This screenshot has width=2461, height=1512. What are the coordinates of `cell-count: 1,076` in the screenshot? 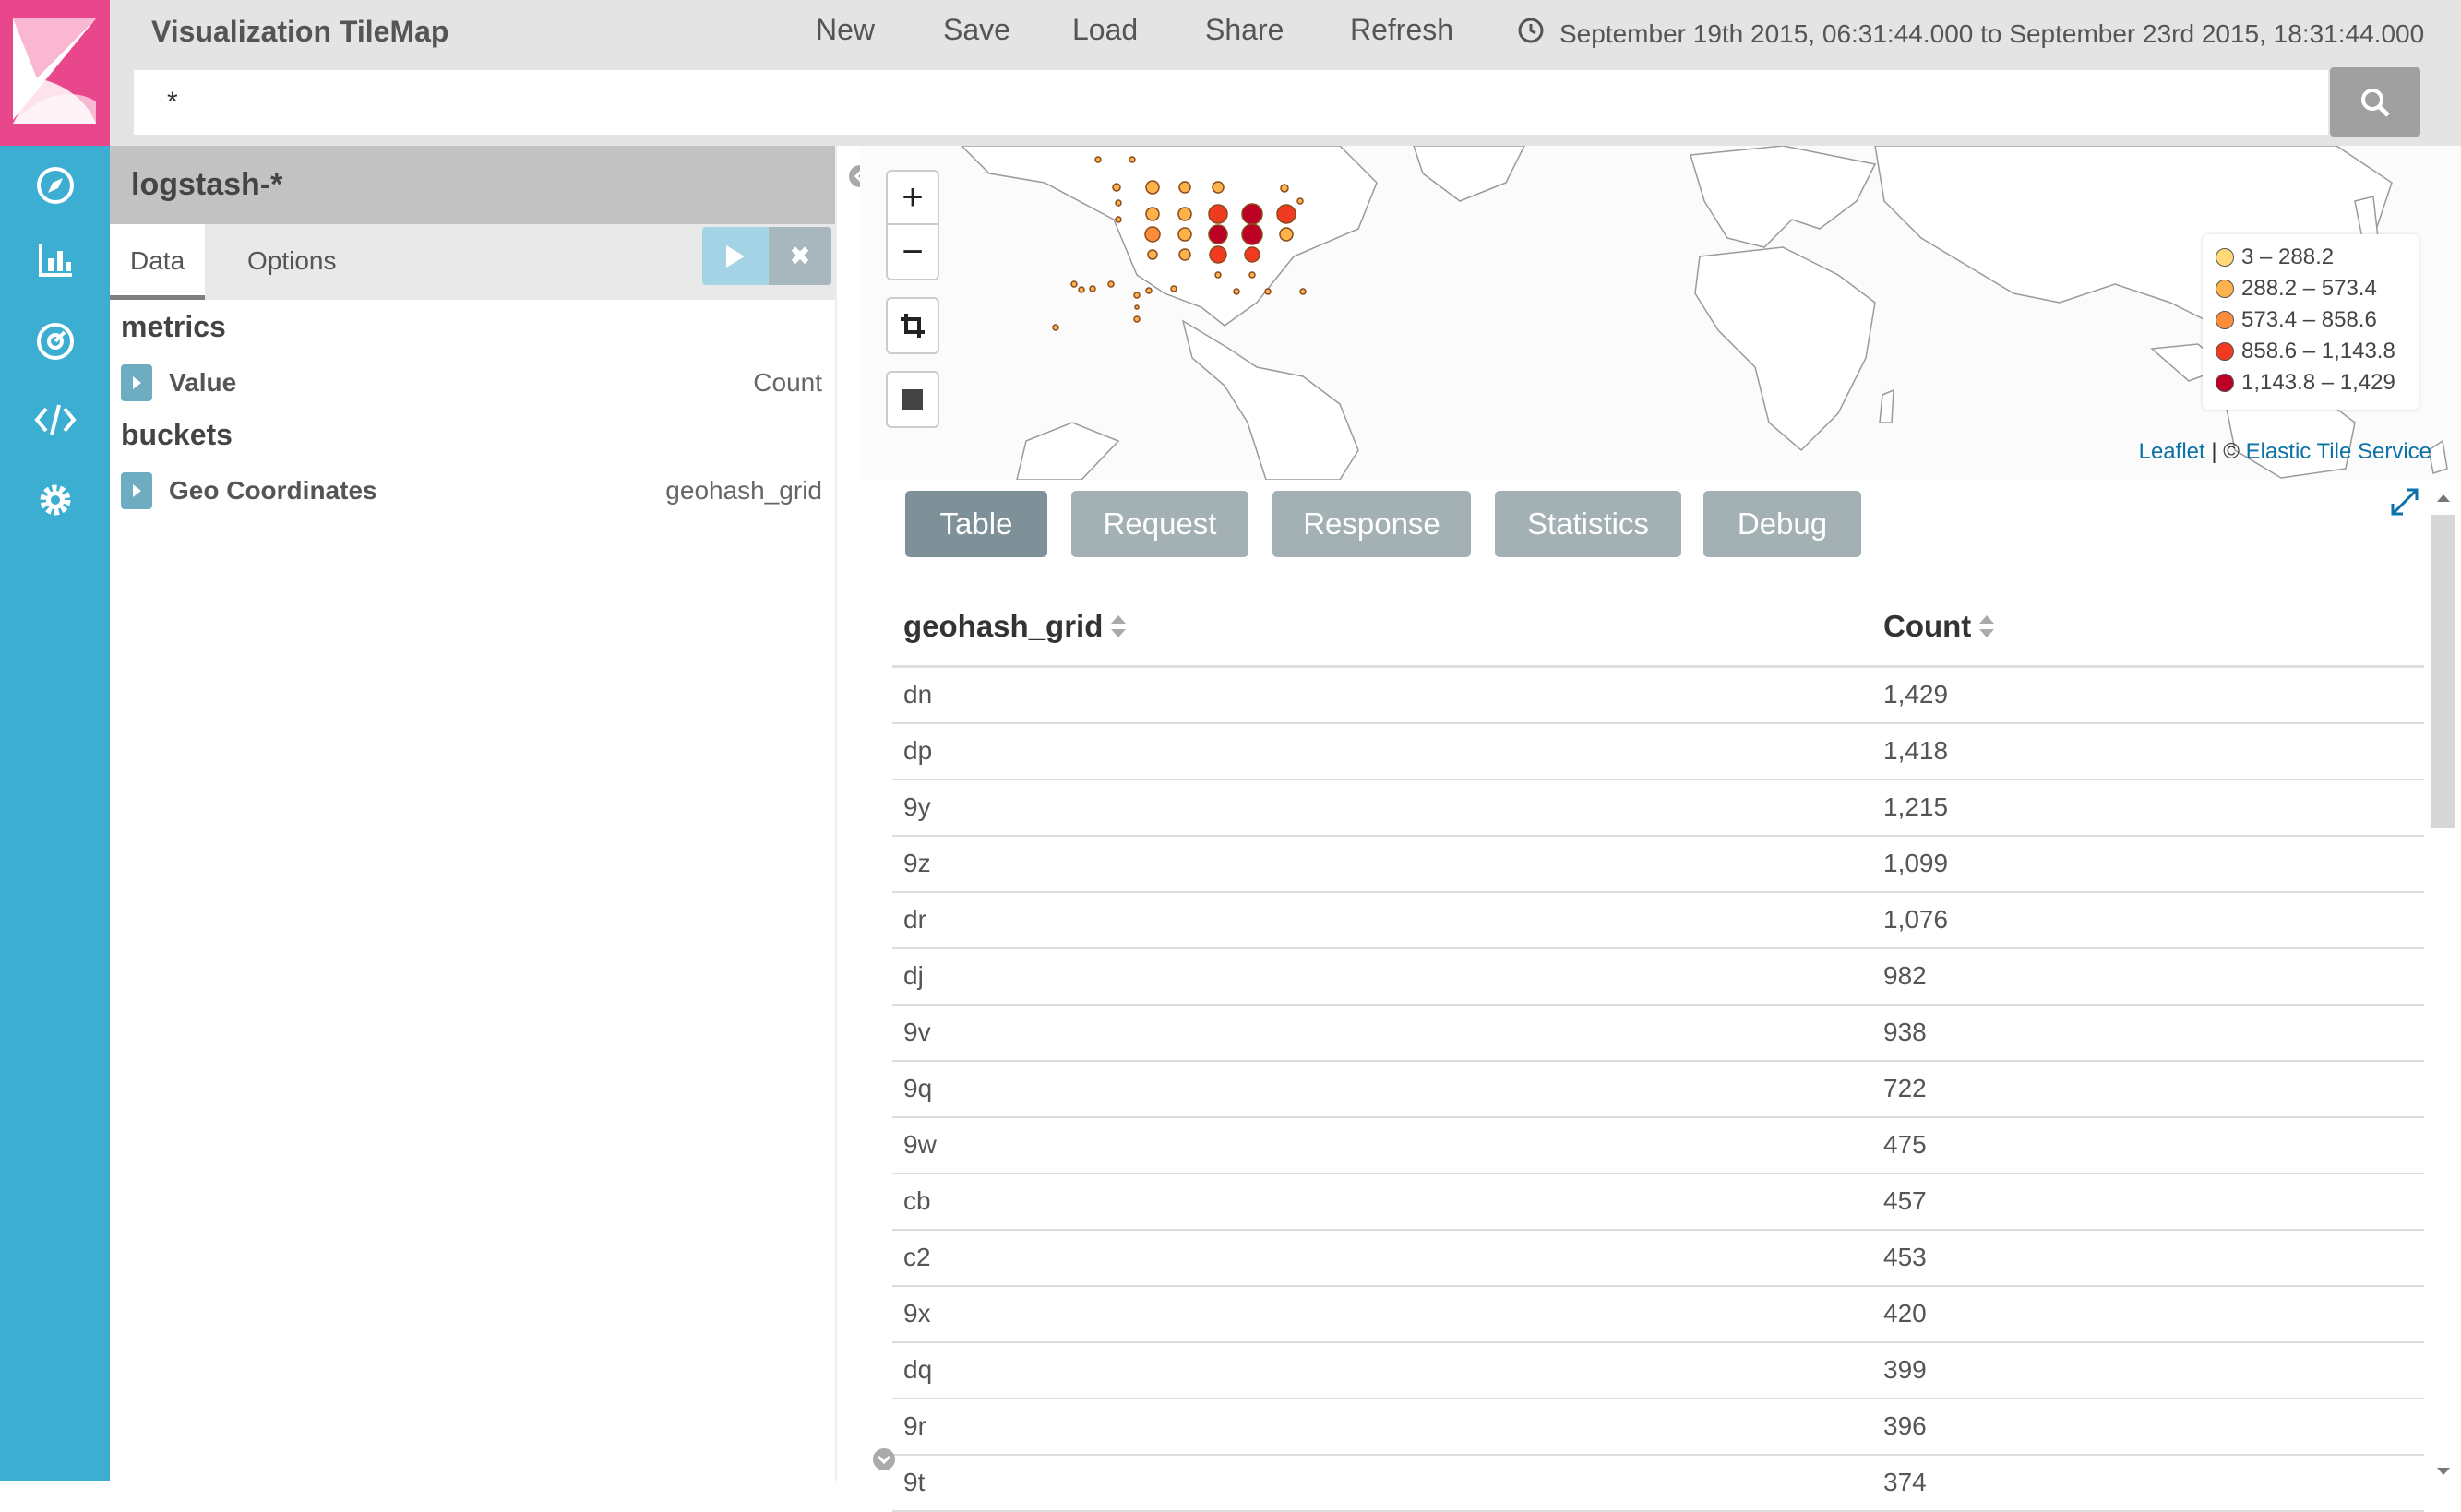 It's located at (1916, 919).